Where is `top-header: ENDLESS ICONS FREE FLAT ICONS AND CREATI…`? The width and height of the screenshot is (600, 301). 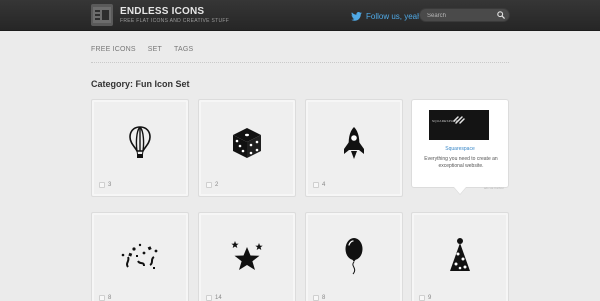 top-header: ENDLESS ICONS FREE FLAT ICONS AND CREATI… is located at coordinates (300, 15).